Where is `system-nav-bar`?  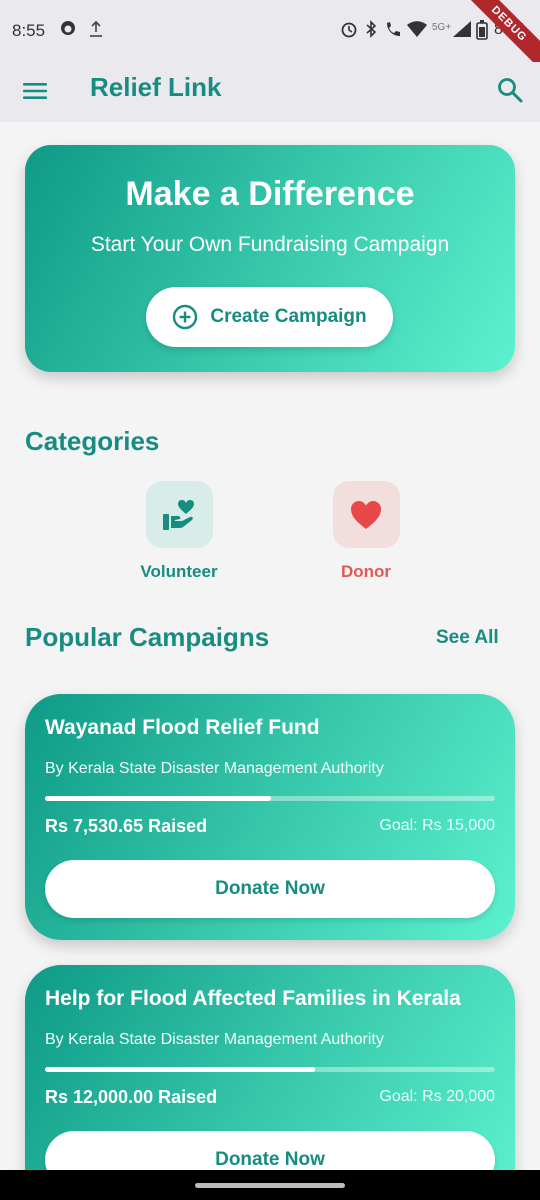
system-nav-bar is located at coordinates (270, 1185).